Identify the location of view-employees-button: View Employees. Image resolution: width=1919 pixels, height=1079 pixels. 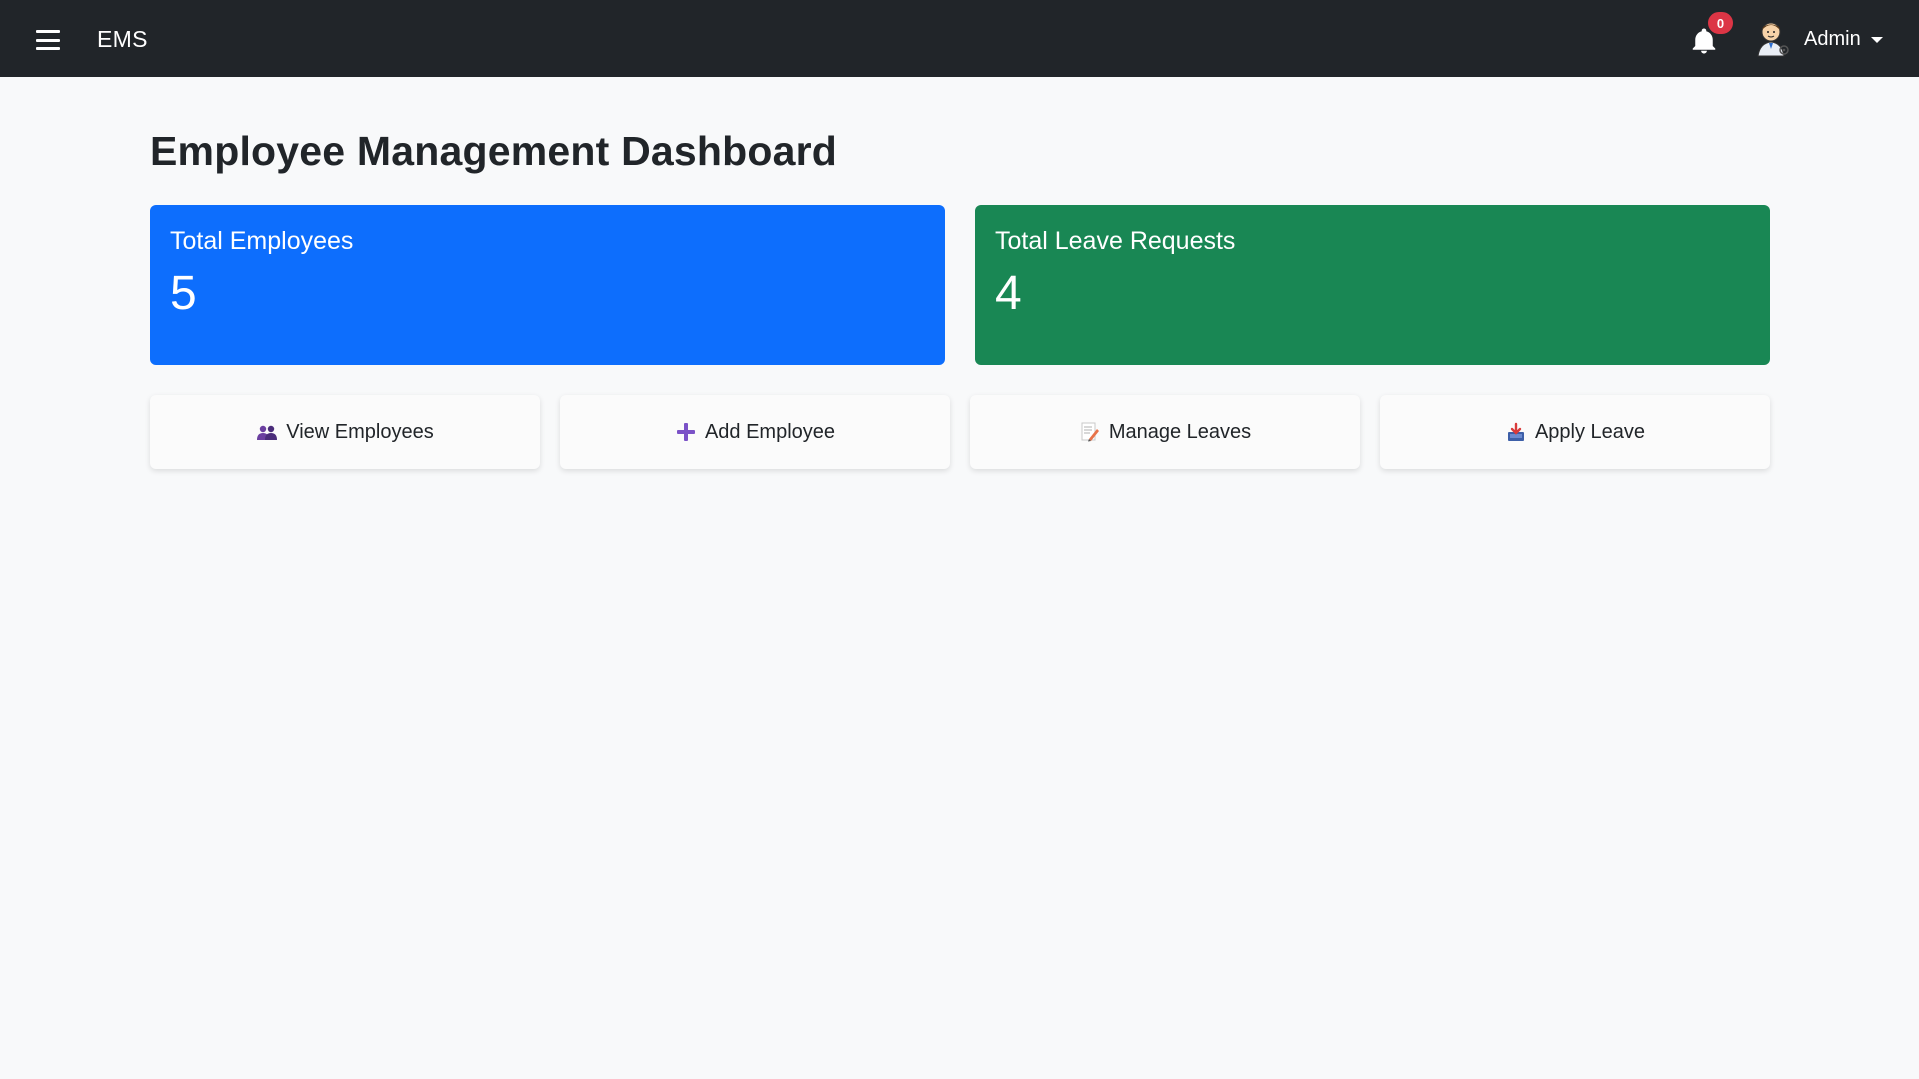
(345, 432).